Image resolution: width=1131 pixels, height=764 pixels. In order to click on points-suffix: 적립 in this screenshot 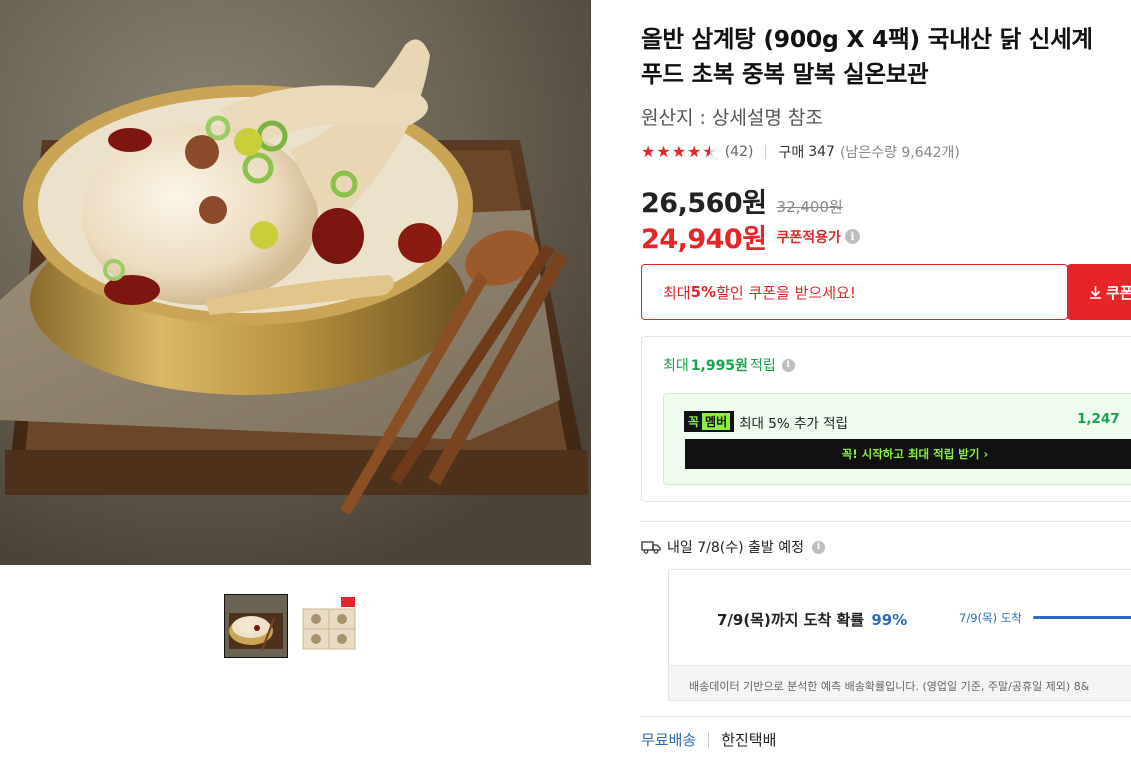, I will do `click(762, 366)`.